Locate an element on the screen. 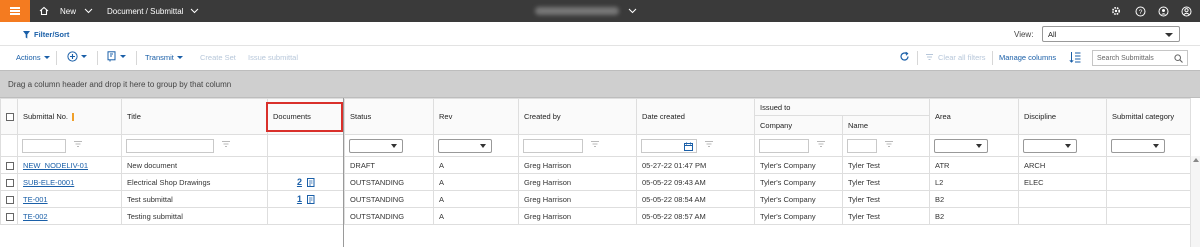 The height and width of the screenshot is (247, 1200). filter-clear-icon is located at coordinates (929, 56).